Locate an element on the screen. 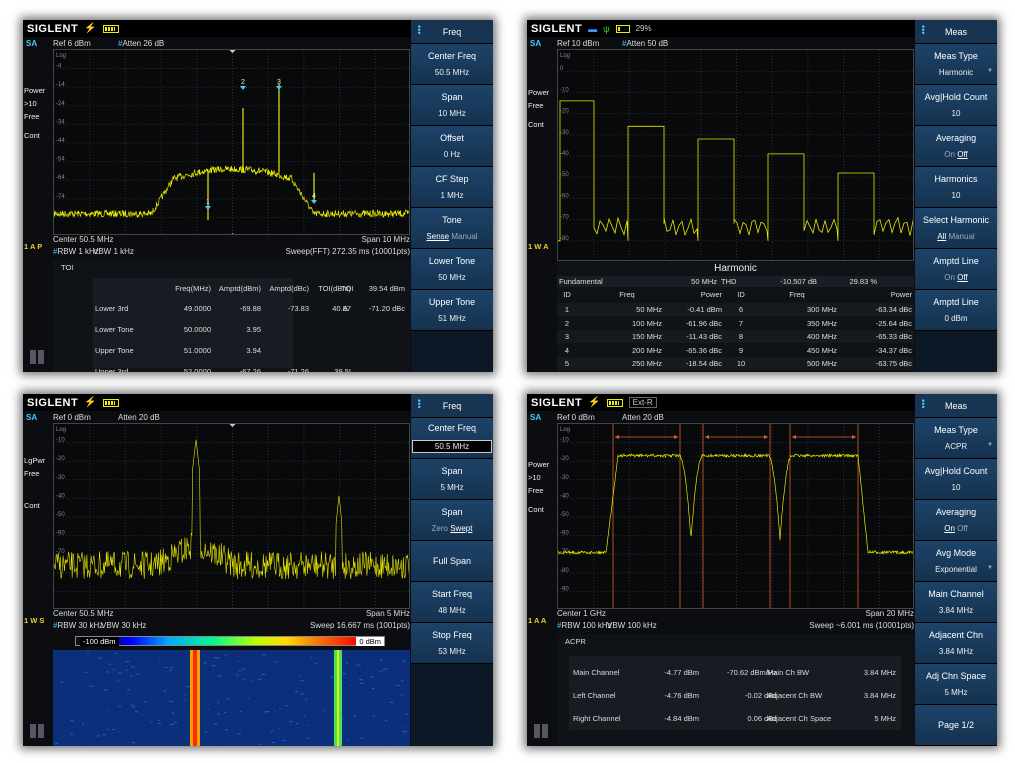 This screenshot has width=1015, height=763. softkey-tone: Tone Sense Manual is located at coordinates (452, 228).